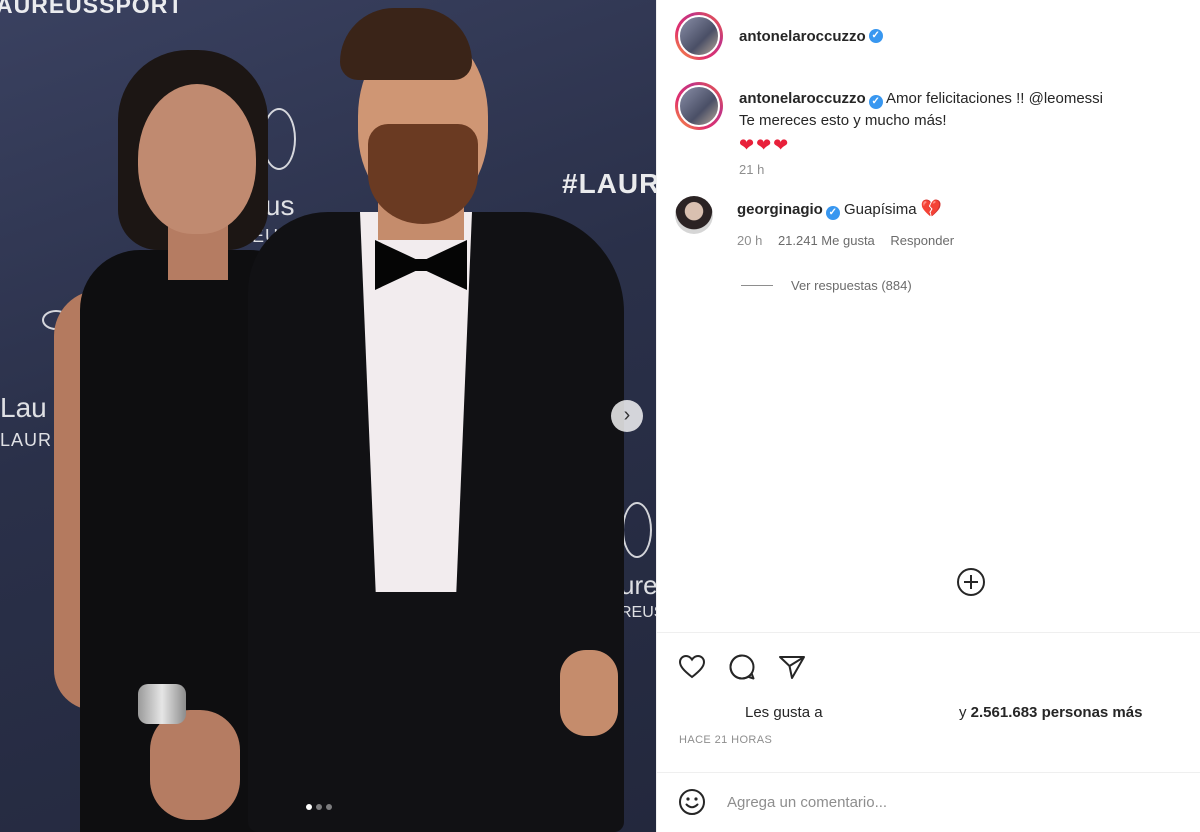 This screenshot has width=1200, height=832. I want to click on caption-username: antonelaroccuzzo, so click(802, 98).